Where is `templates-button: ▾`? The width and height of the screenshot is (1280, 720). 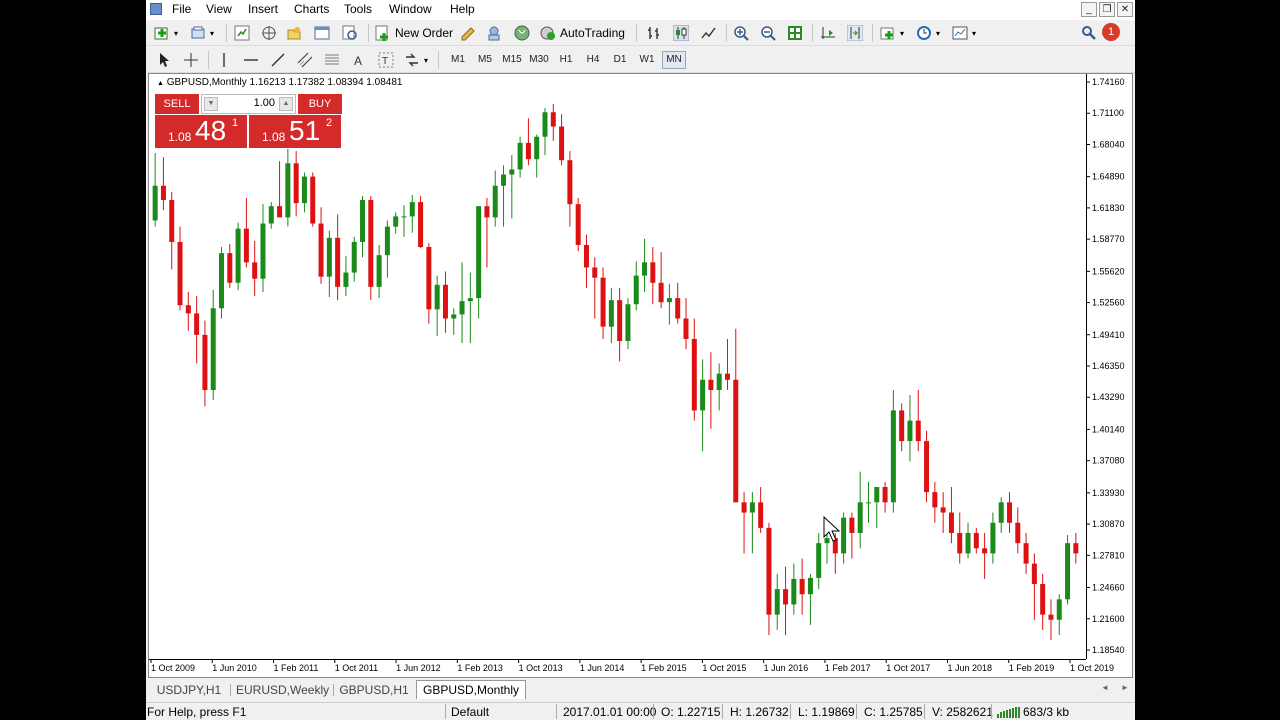 templates-button: ▾ is located at coordinates (964, 33).